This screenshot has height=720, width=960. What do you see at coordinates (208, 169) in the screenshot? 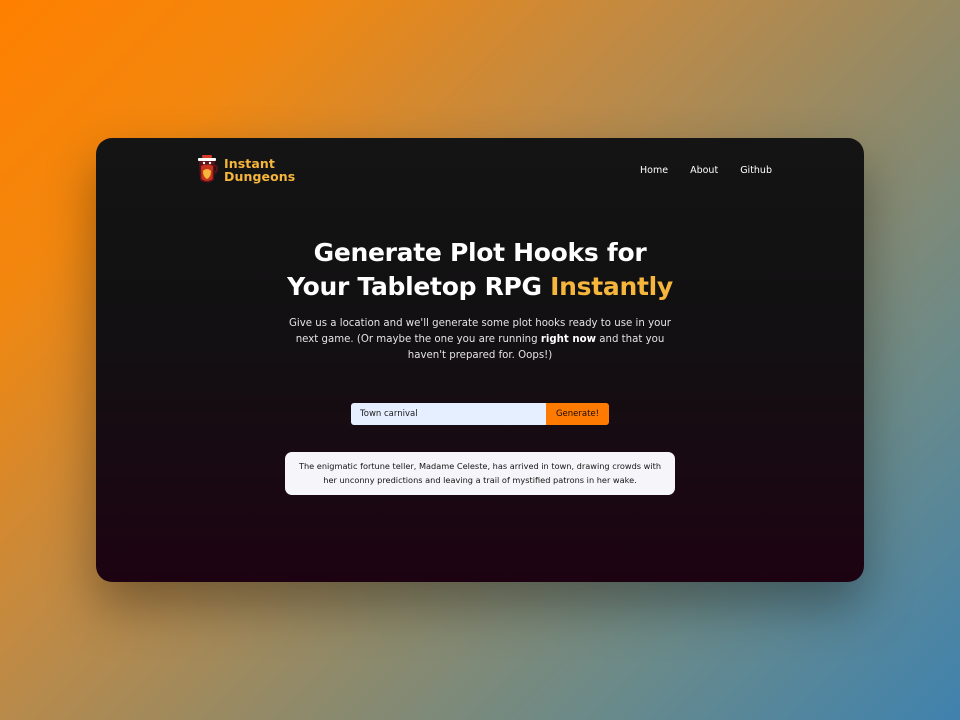
I see `dungeon-mug-logo-icon` at bounding box center [208, 169].